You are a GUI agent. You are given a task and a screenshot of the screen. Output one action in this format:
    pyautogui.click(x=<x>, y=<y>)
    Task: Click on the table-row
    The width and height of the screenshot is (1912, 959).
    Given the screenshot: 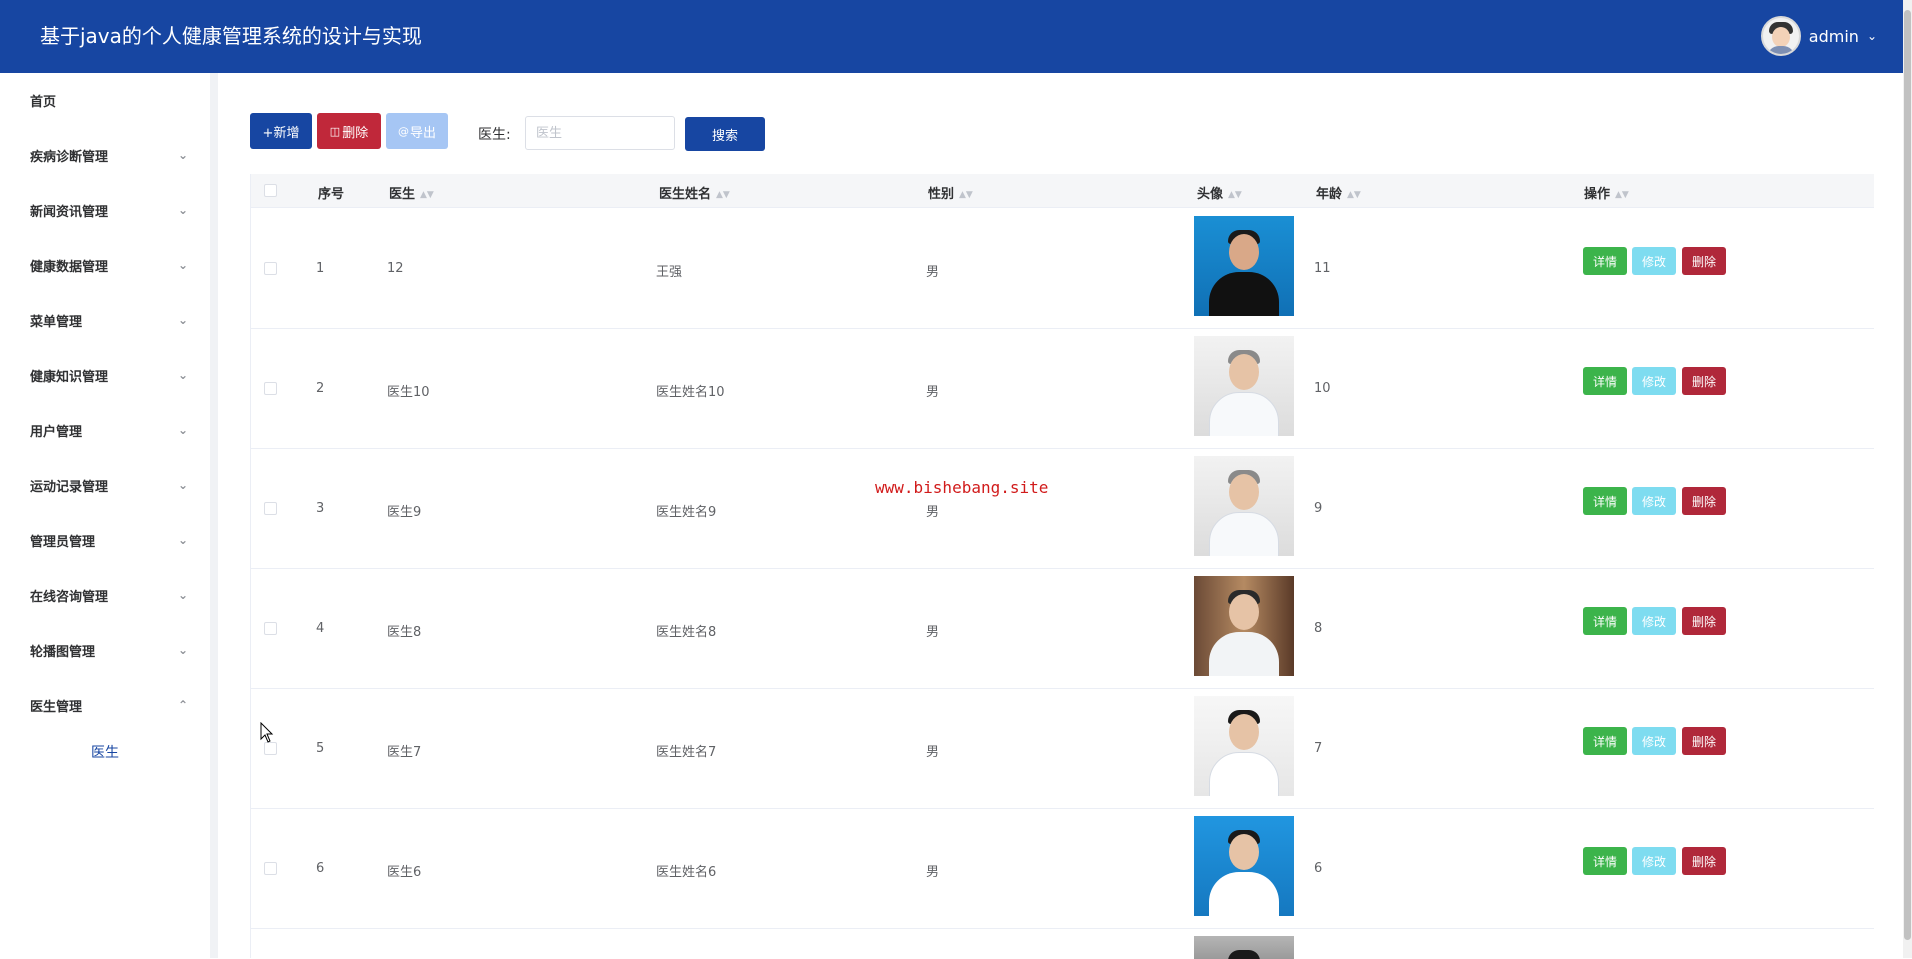 What is the action you would take?
    pyautogui.click(x=1062, y=944)
    